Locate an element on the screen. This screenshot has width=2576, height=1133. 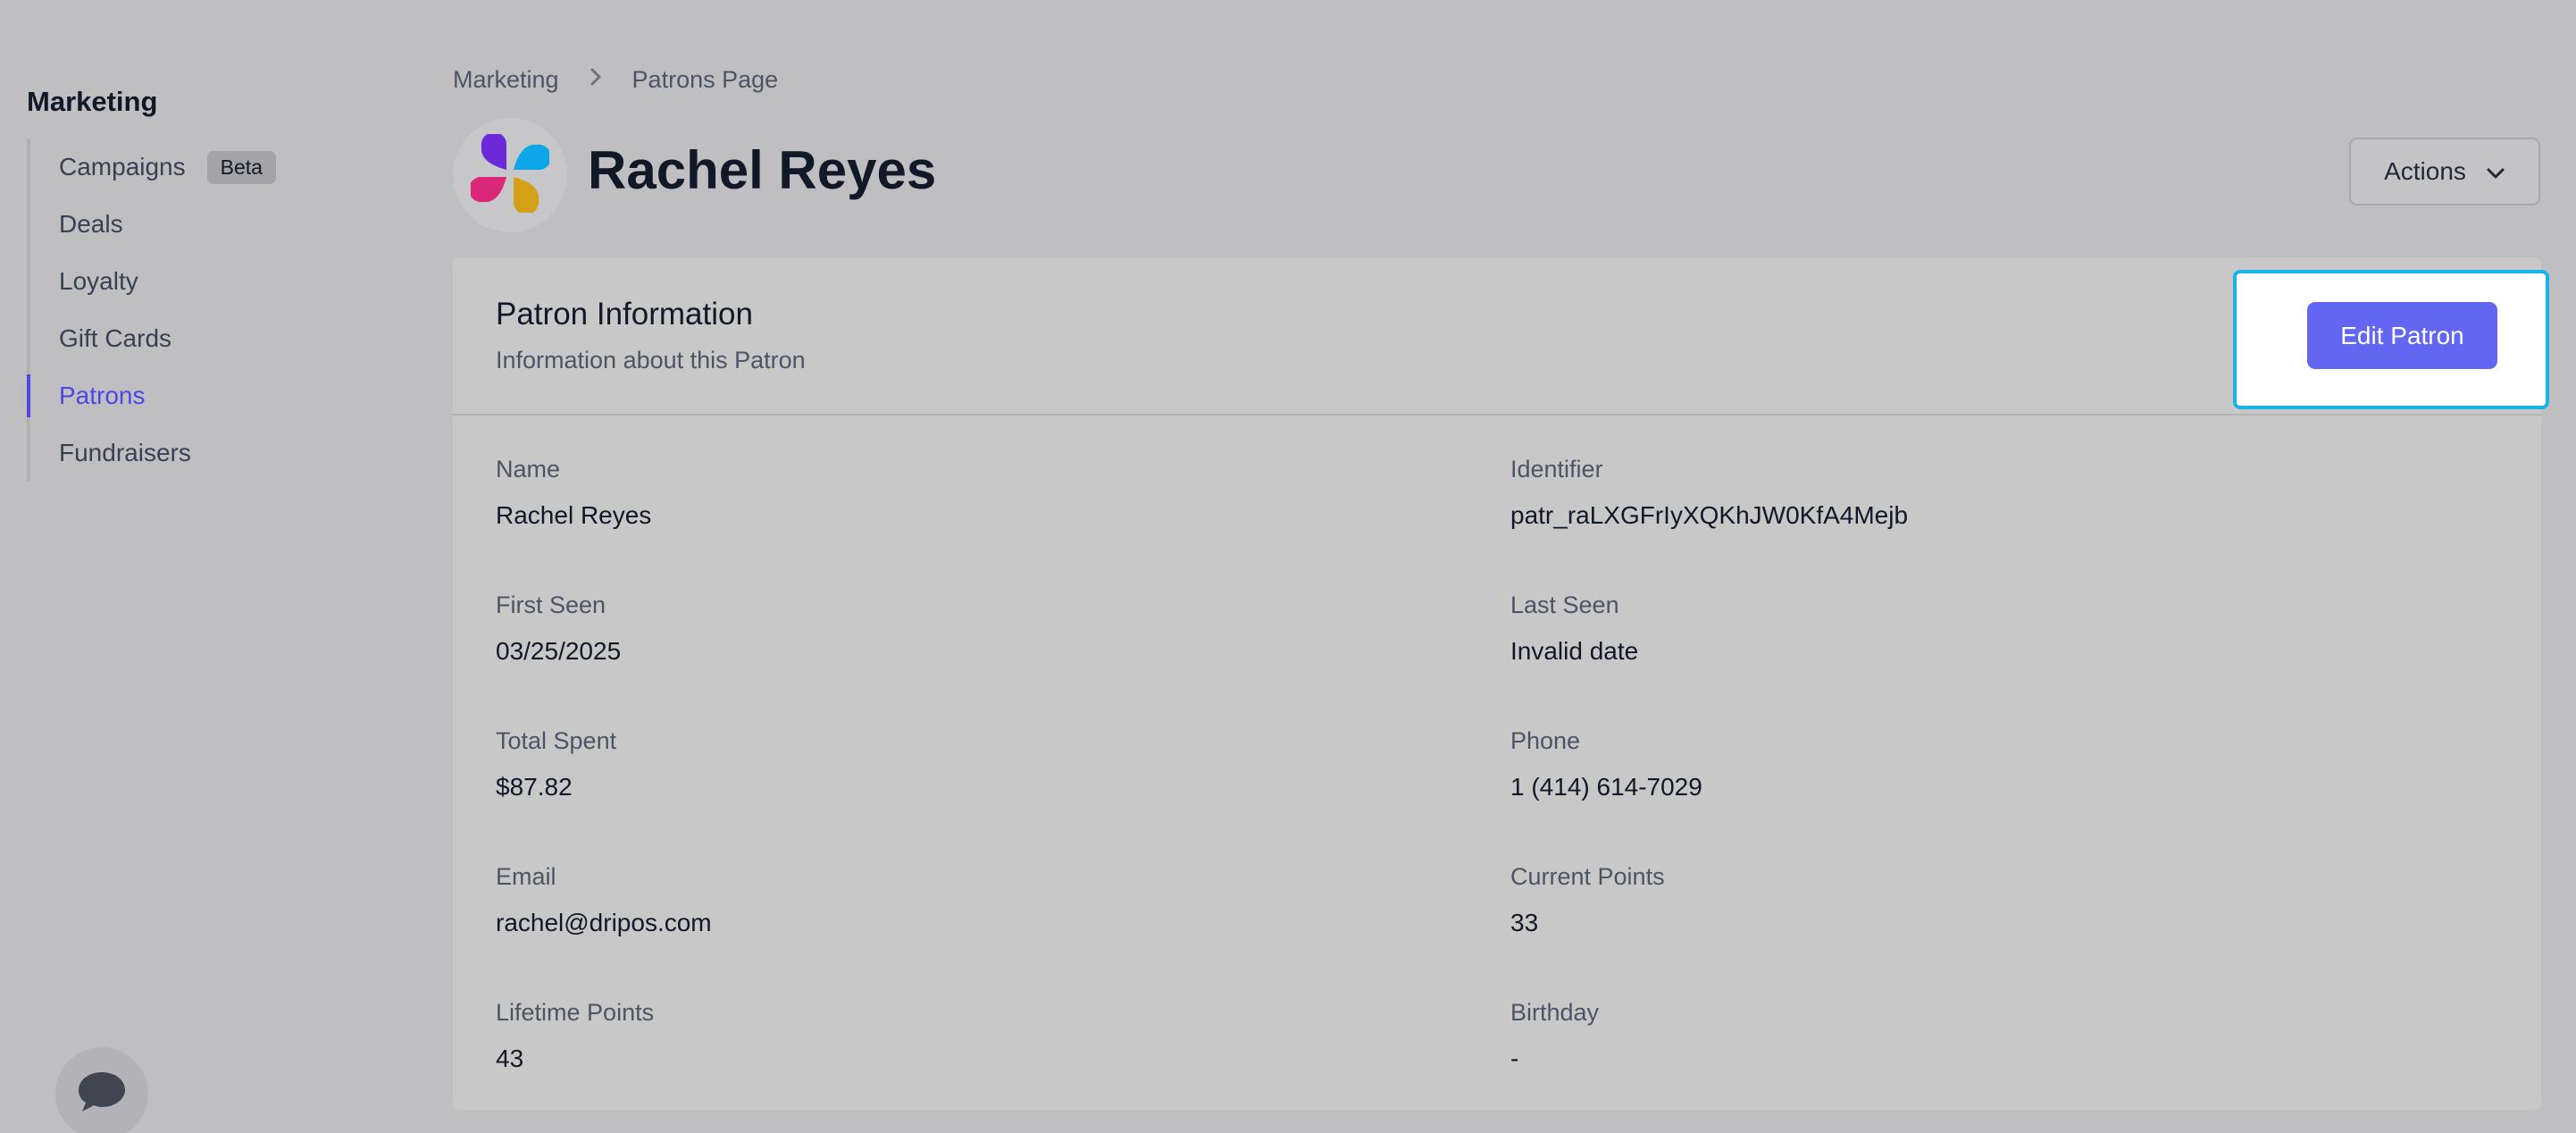
field-value: Invalid date is located at coordinates (1575, 651).